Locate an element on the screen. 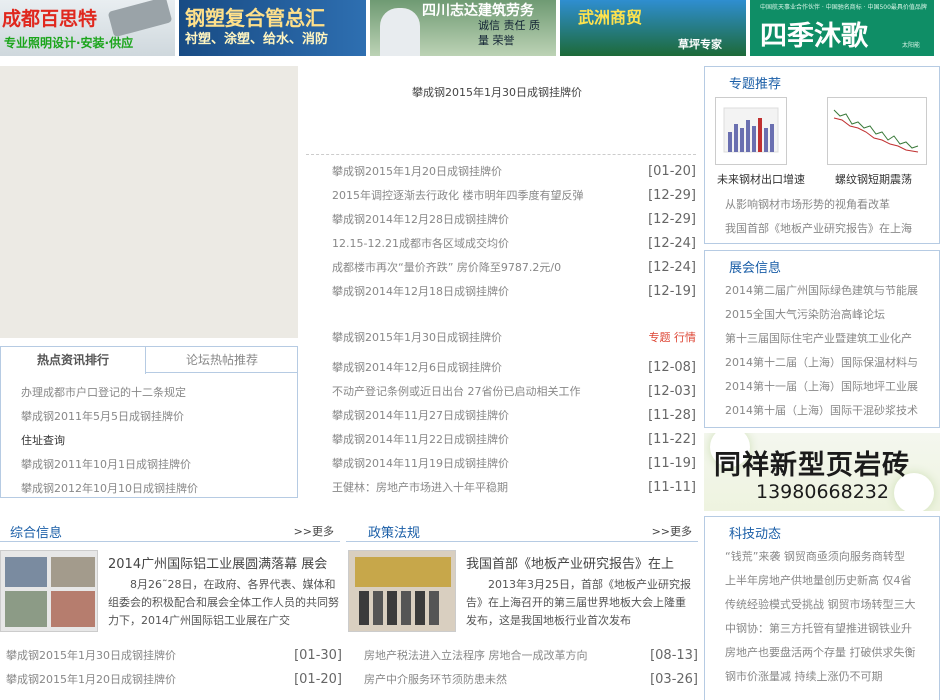  box-header: 展会信息 is located at coordinates (822, 265).